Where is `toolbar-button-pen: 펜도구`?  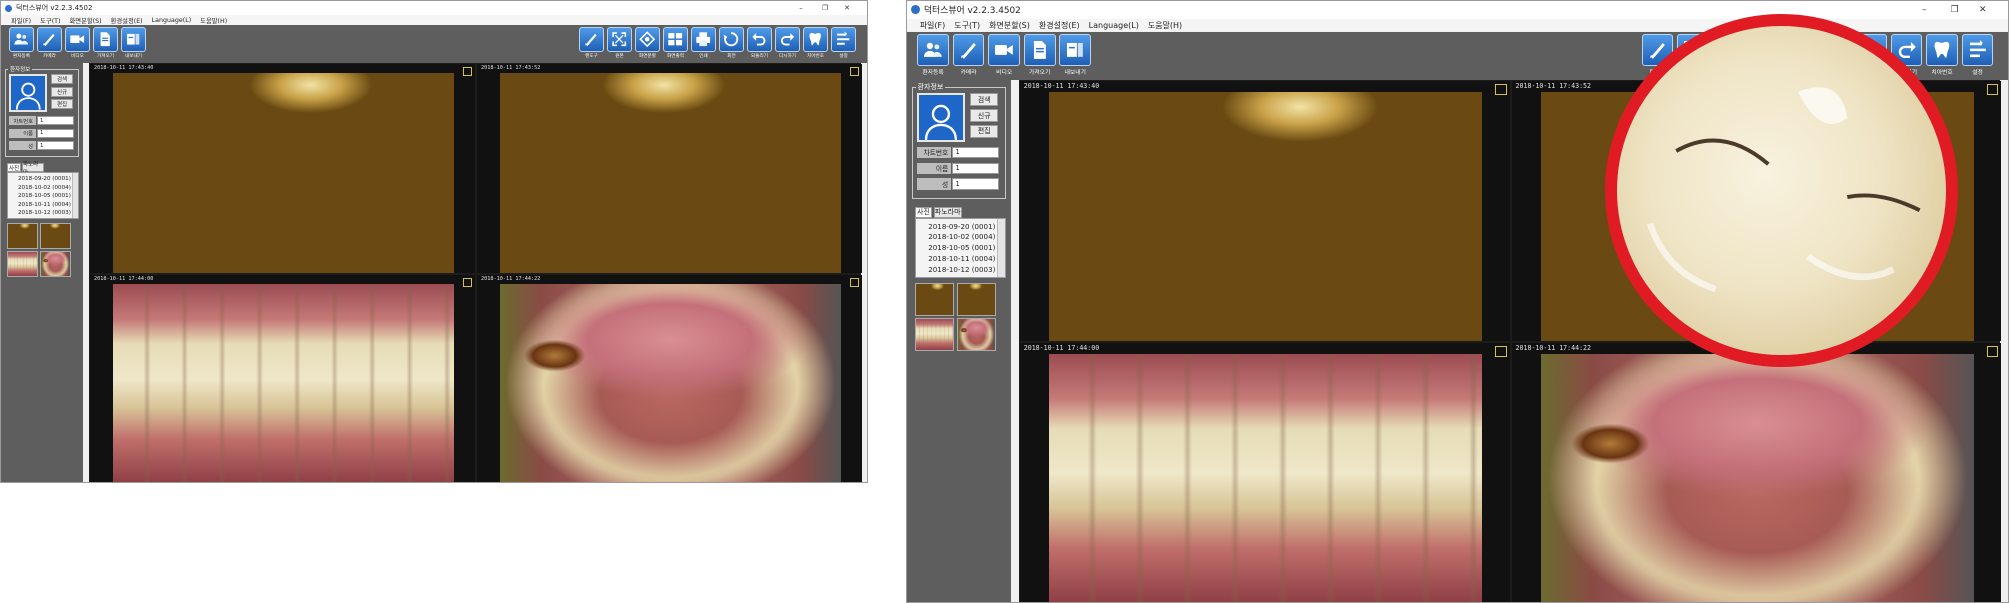
toolbar-button-pen: 펜도구 is located at coordinates (591, 43).